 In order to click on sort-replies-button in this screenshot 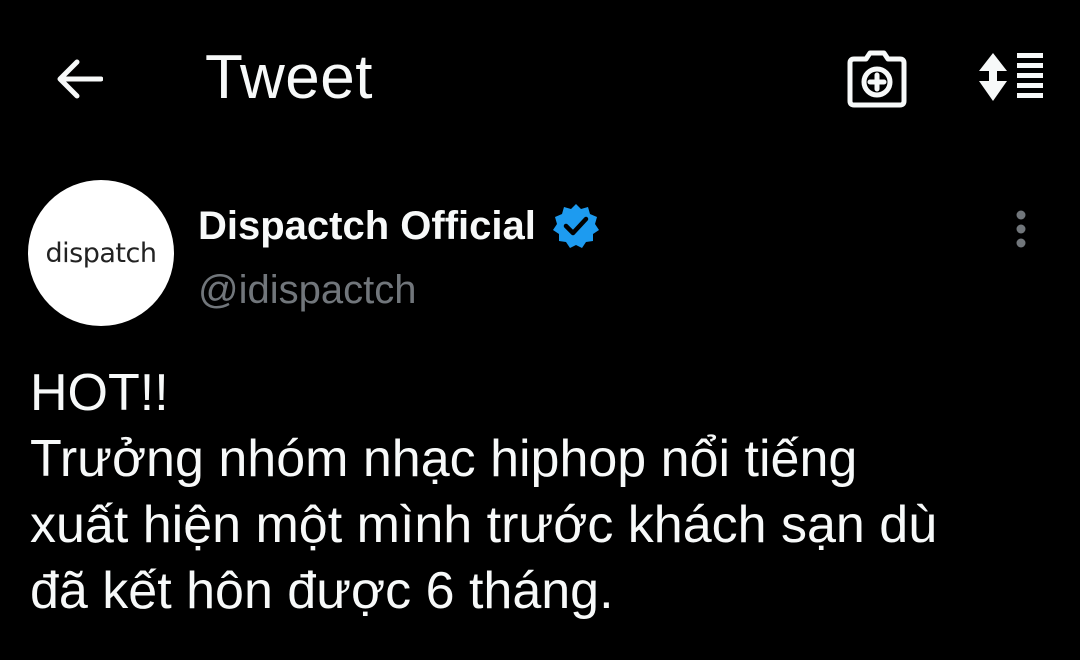, I will do `click(1011, 77)`.